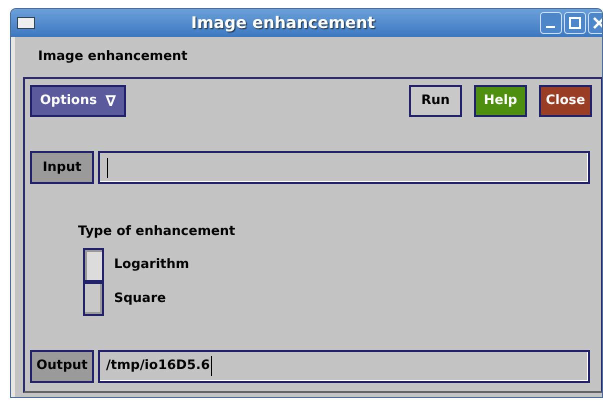 The width and height of the screenshot is (603, 403). What do you see at coordinates (62, 167) in the screenshot?
I see `input-button: Input` at bounding box center [62, 167].